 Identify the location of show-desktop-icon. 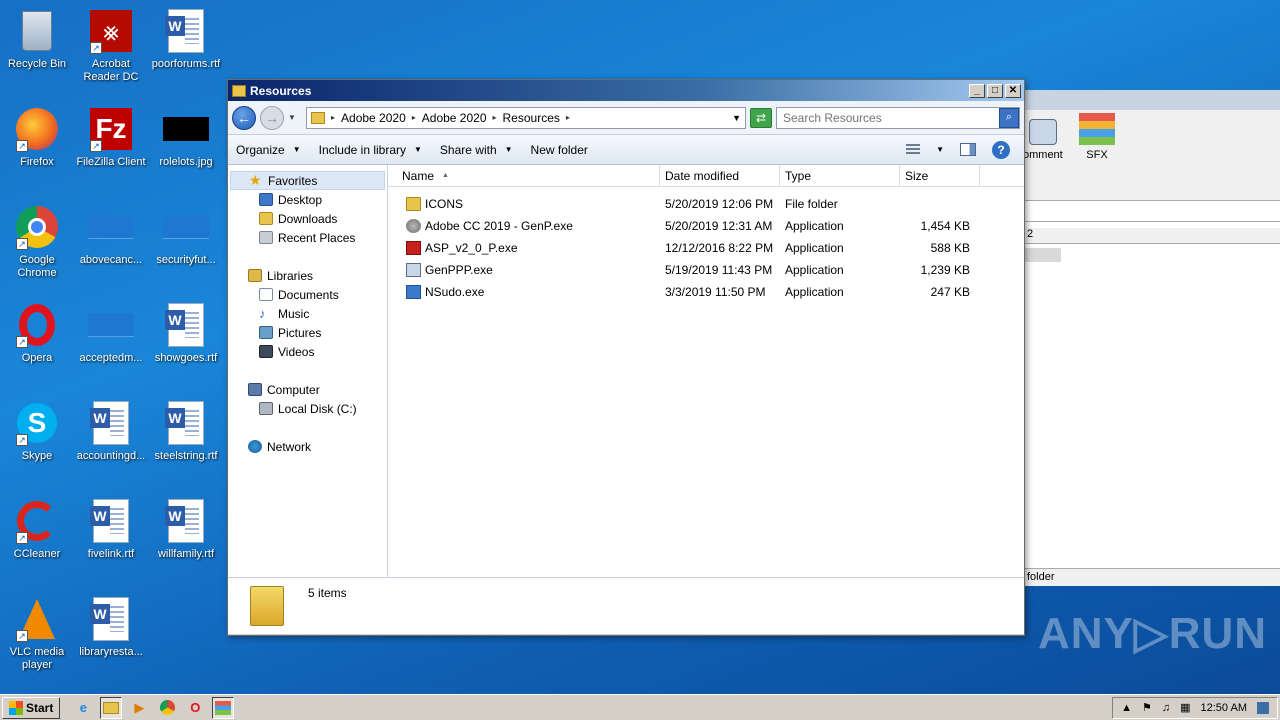
(1263, 707).